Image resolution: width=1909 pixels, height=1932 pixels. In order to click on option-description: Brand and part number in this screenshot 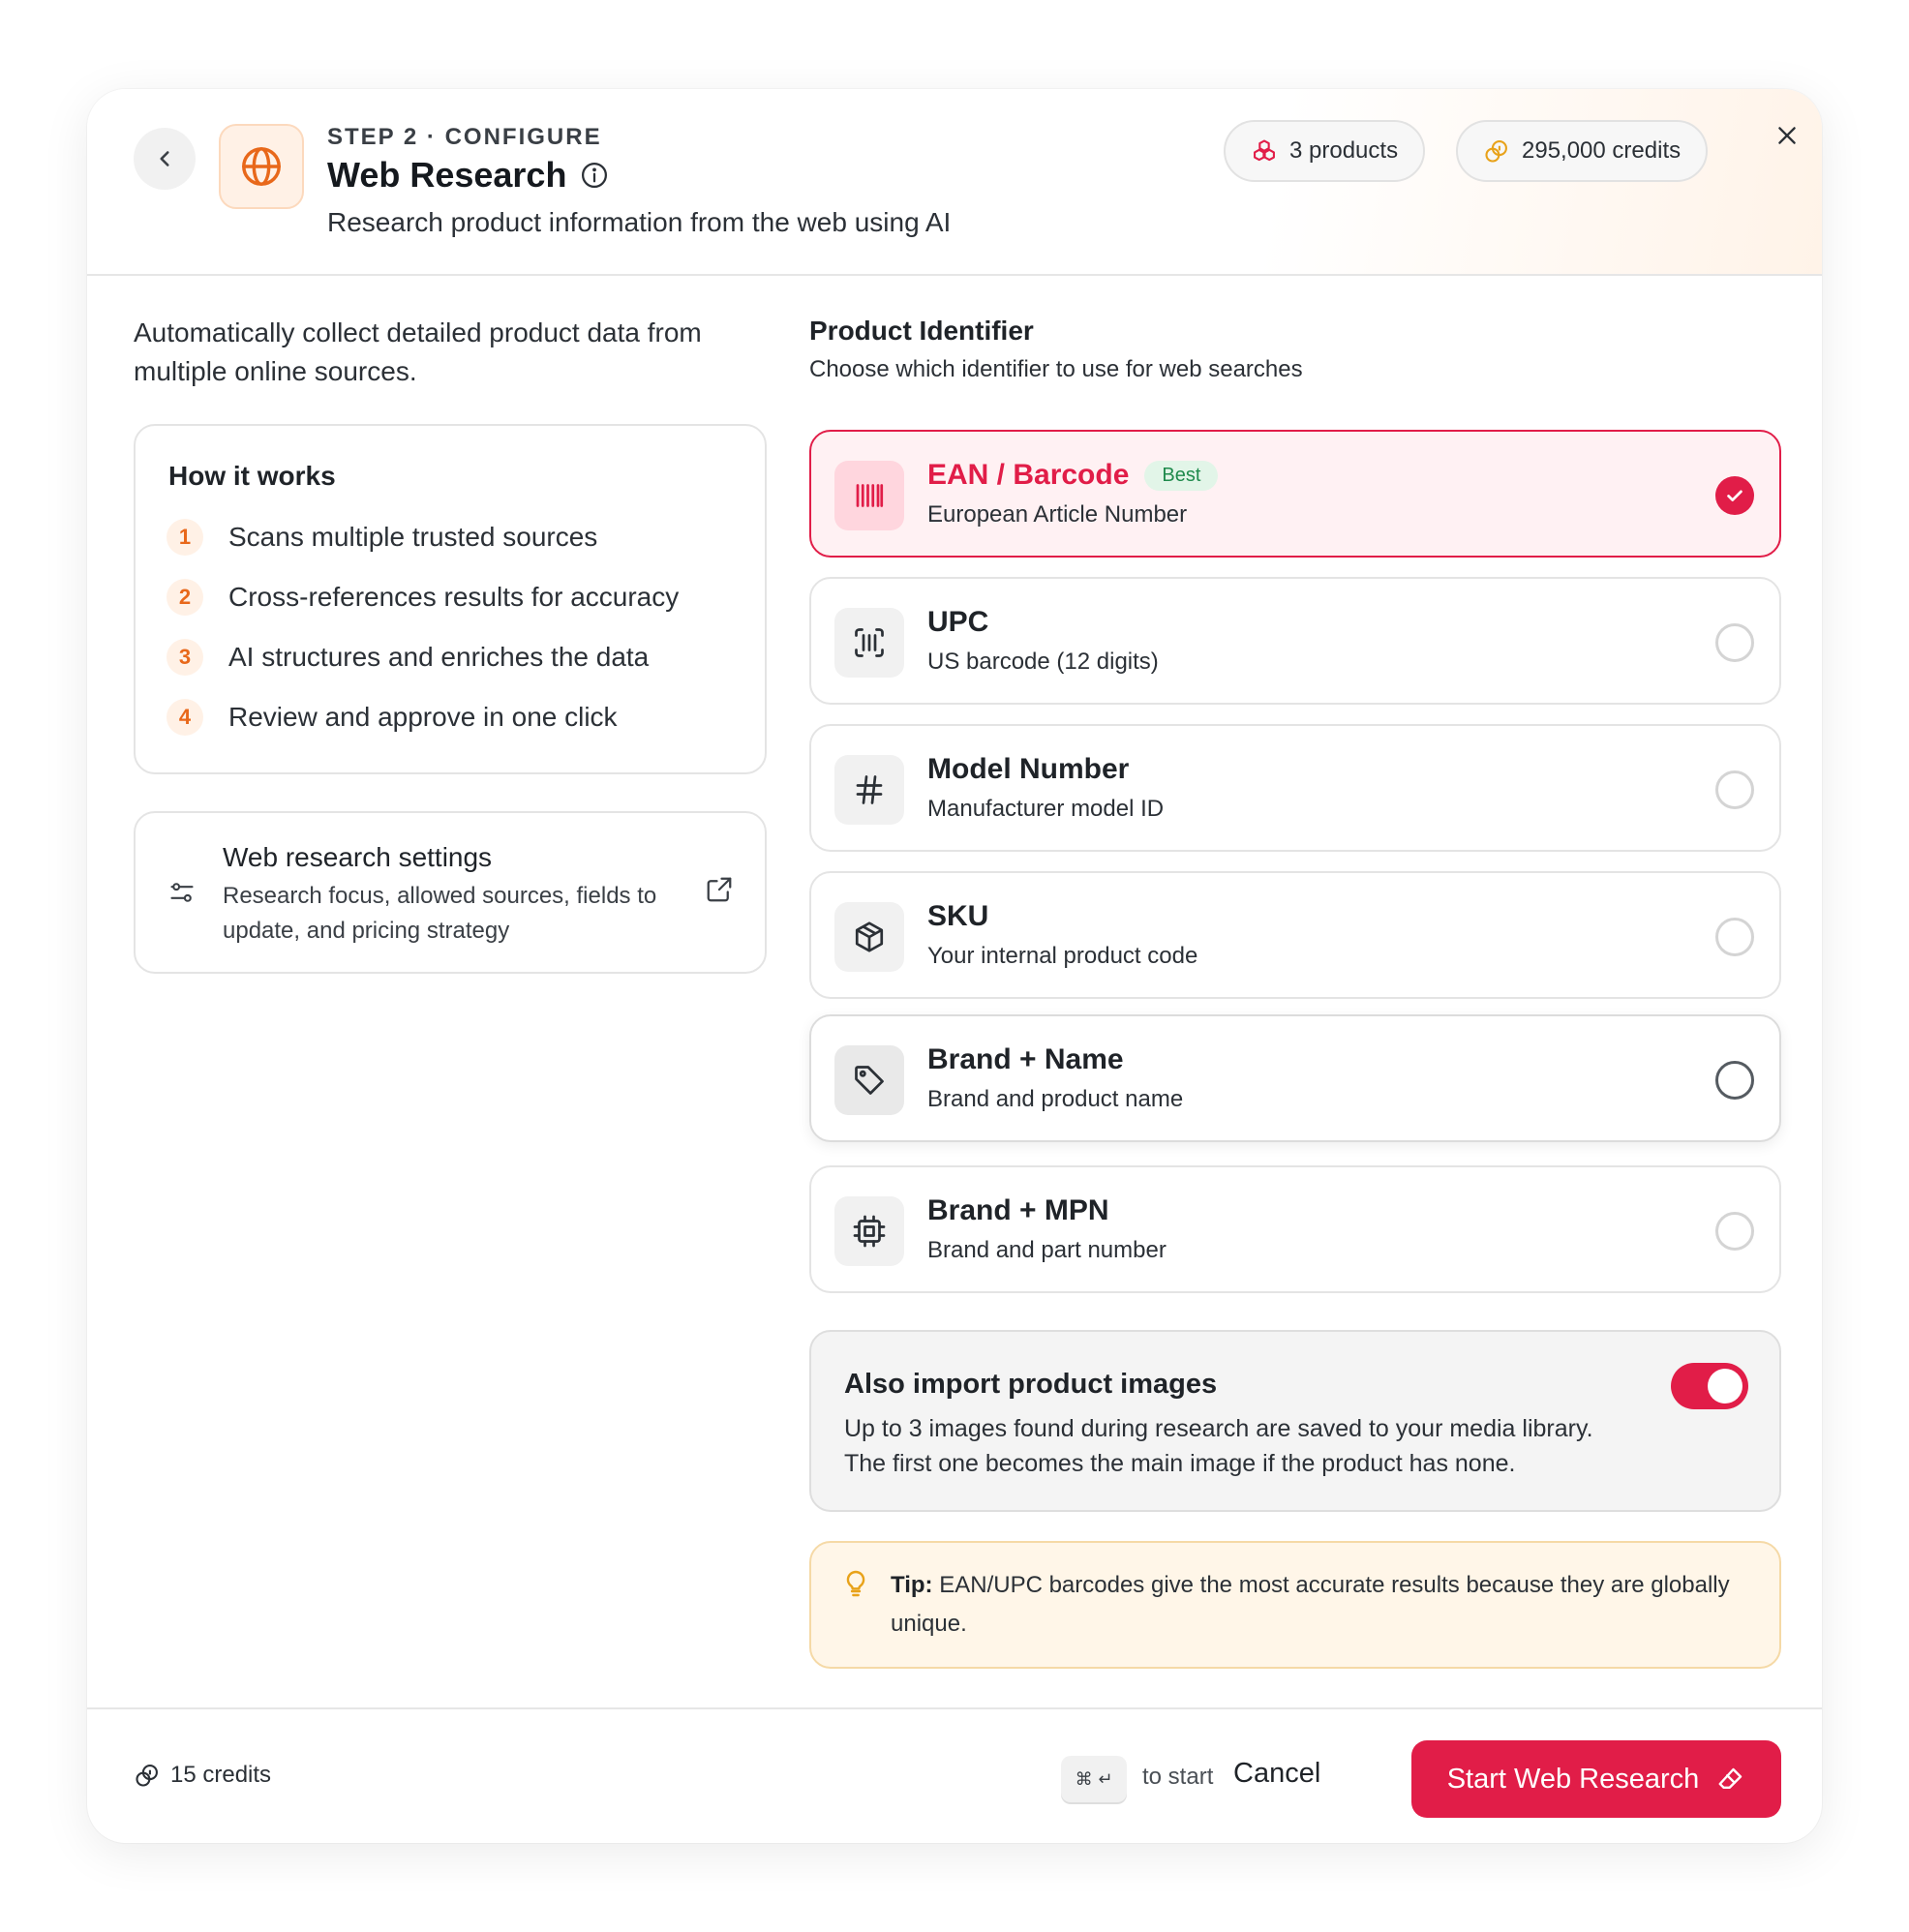, I will do `click(1047, 1250)`.